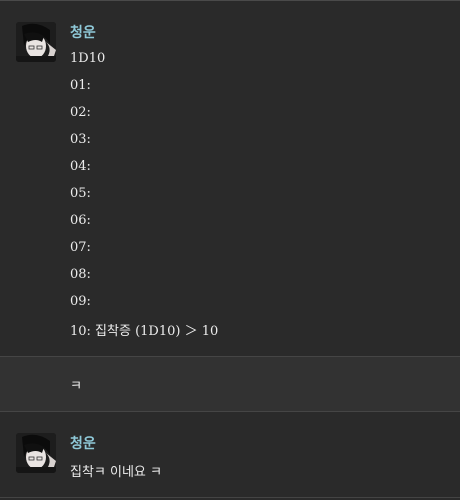 This screenshot has height=500, width=460. Describe the element at coordinates (80, 166) in the screenshot. I see `message-line: 04:` at that location.